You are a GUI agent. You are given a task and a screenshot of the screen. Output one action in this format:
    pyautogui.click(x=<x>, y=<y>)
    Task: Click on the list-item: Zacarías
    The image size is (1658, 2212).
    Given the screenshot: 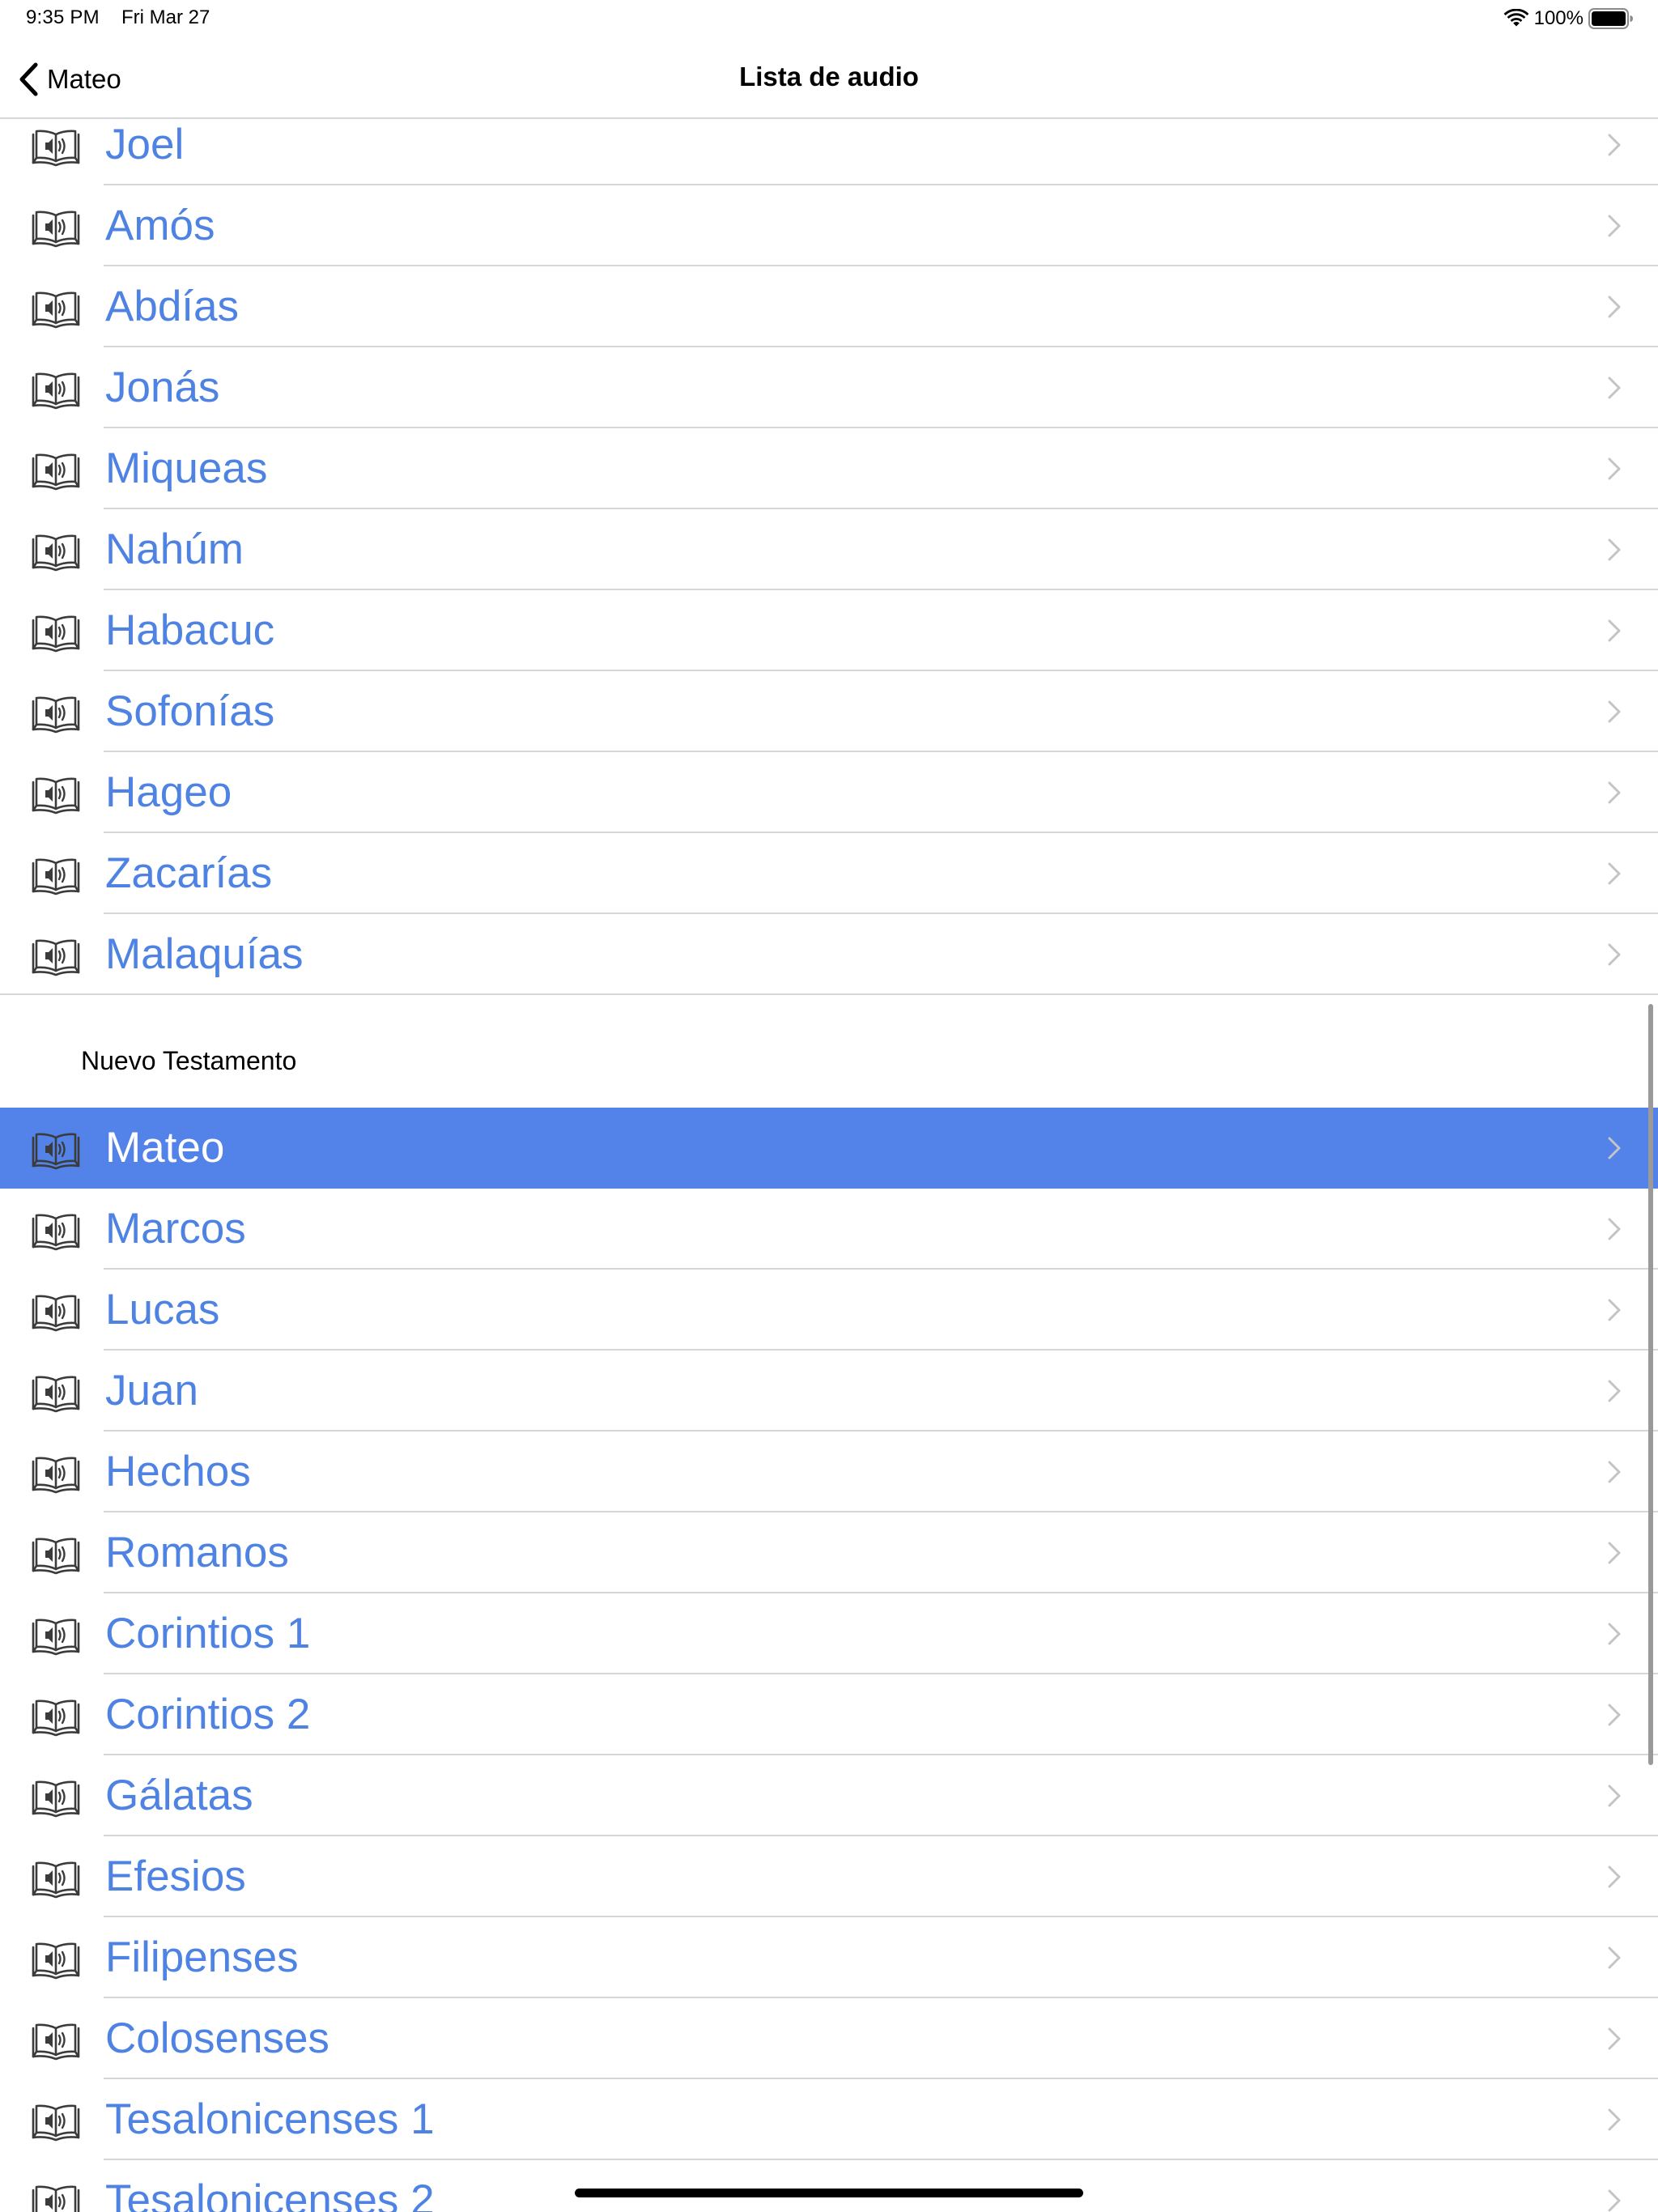 What is the action you would take?
    pyautogui.click(x=829, y=874)
    